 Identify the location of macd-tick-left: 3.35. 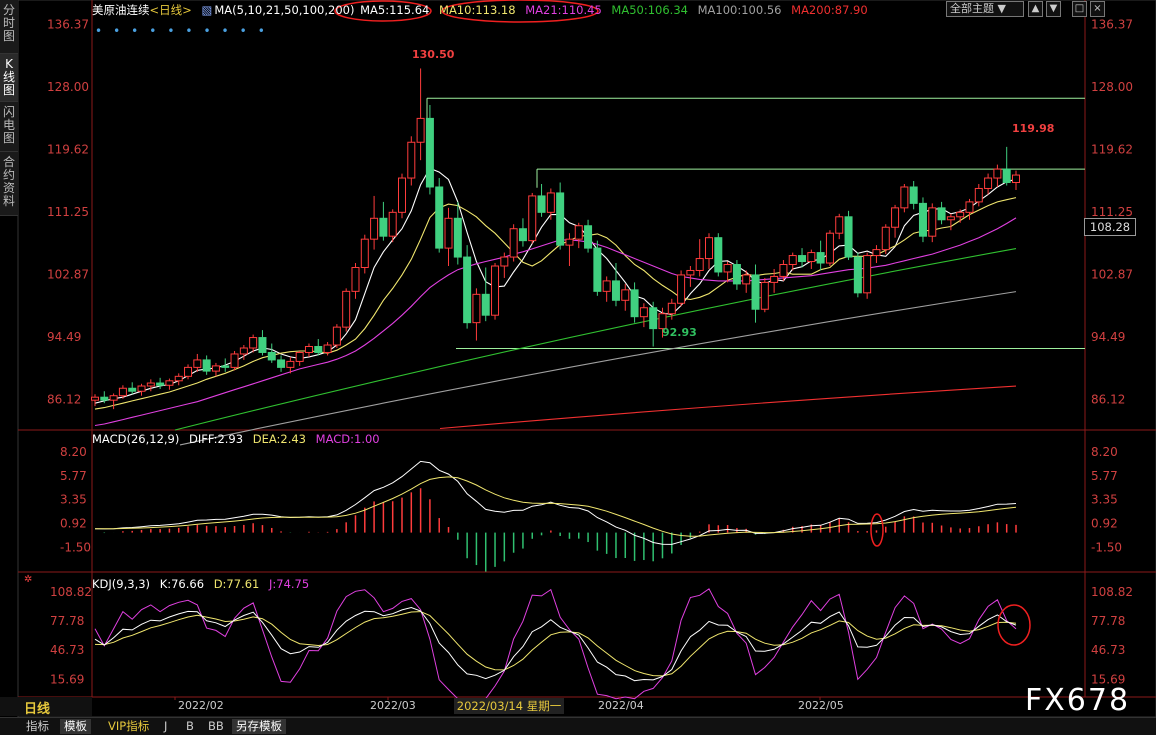
(73, 500).